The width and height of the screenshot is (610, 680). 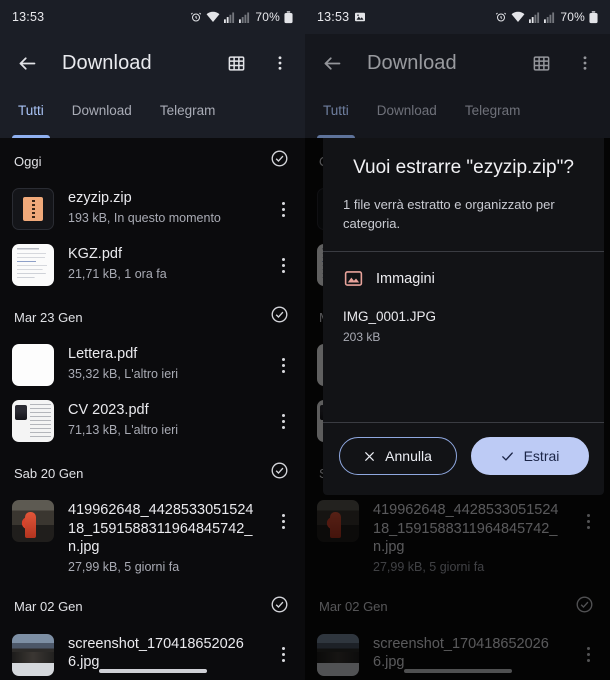 I want to click on file-meta: 71,13 kB, L'altro ieri, so click(x=123, y=429).